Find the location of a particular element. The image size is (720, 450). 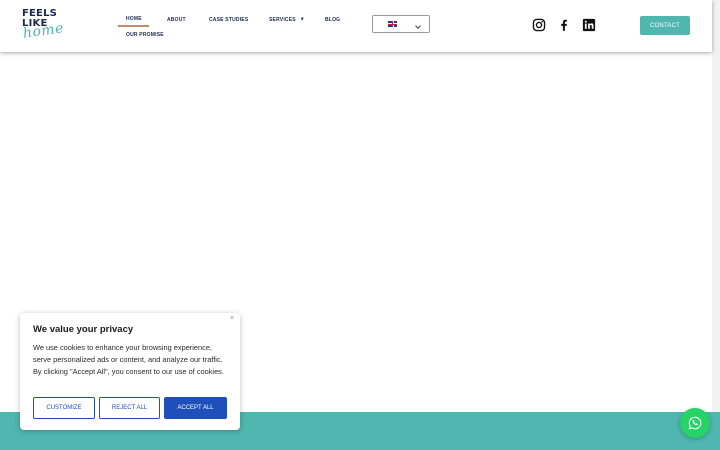

caret-down-icon: ▼ is located at coordinates (302, 19).